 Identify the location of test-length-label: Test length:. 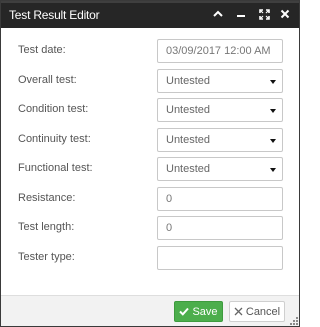
(46, 227).